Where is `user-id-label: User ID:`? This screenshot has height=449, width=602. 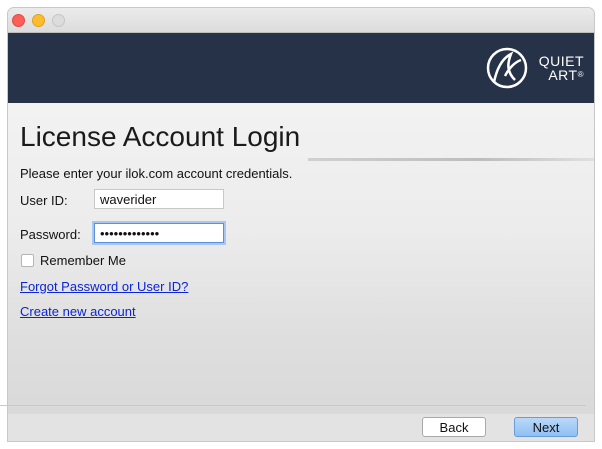
user-id-label: User ID: is located at coordinates (44, 200).